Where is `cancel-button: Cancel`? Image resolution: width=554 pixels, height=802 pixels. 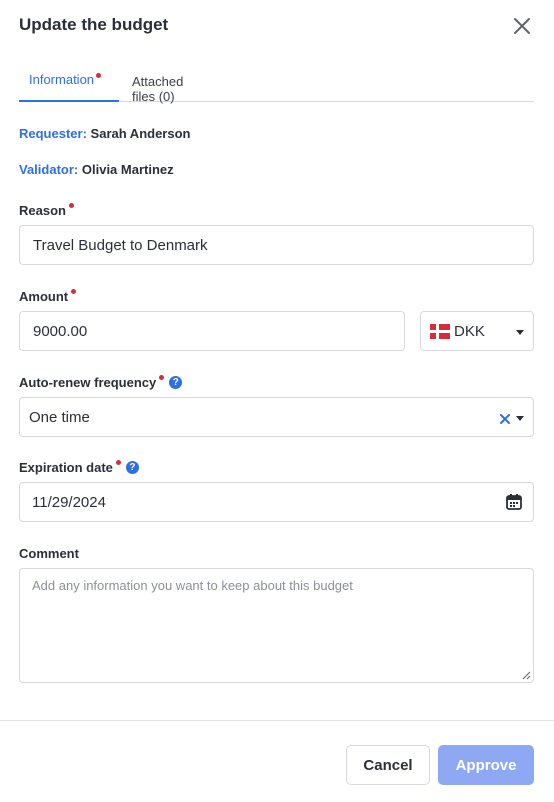
cancel-button: Cancel is located at coordinates (388, 765).